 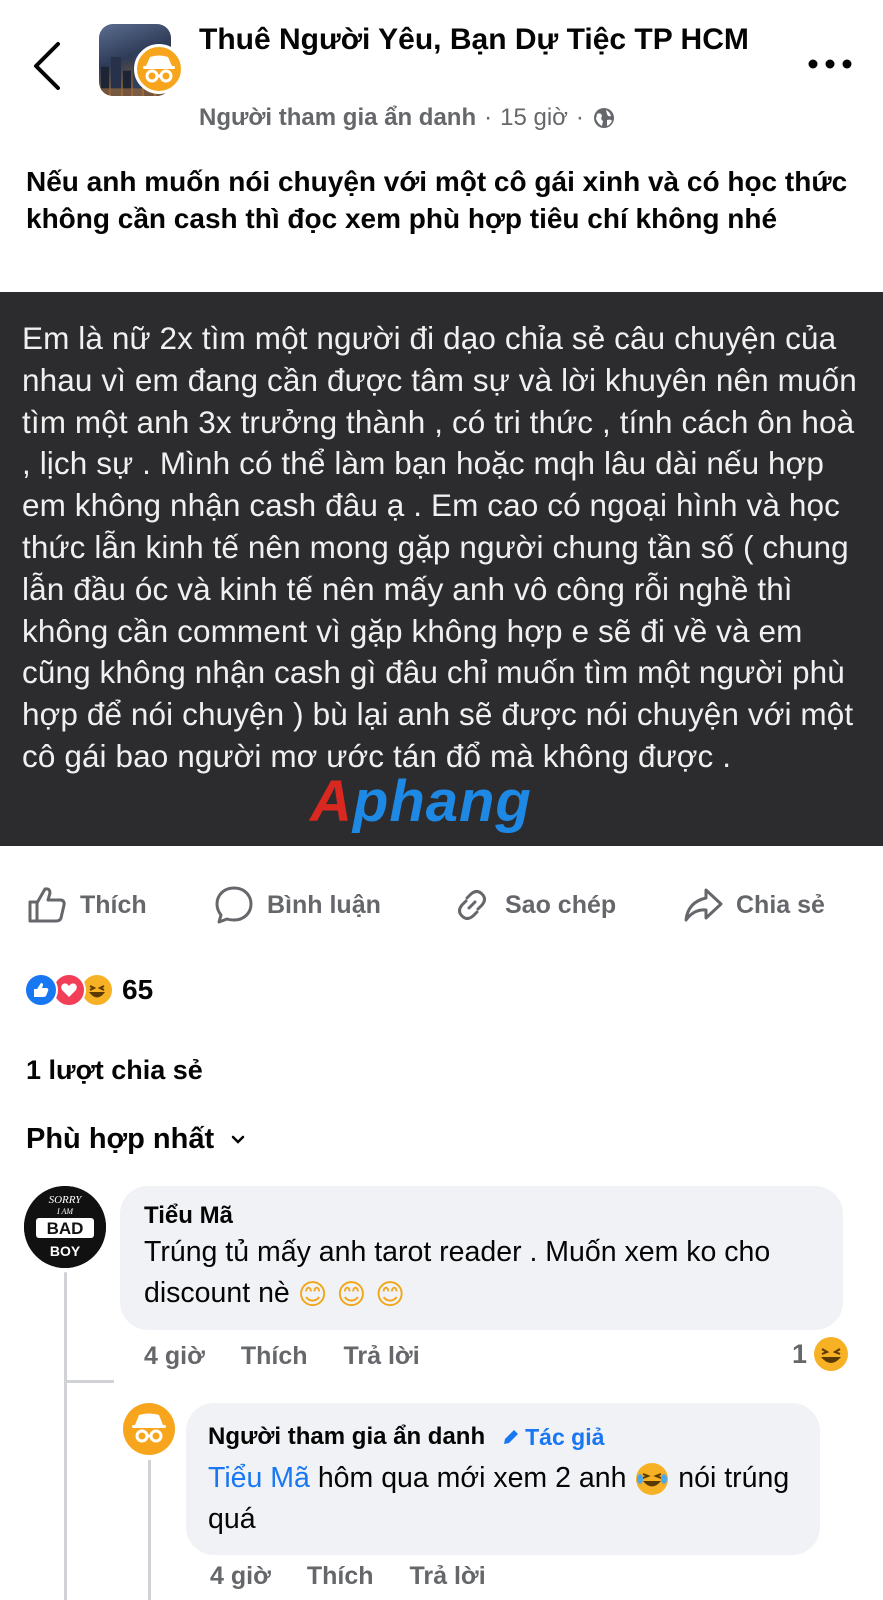 What do you see at coordinates (552, 1437) in the screenshot?
I see `author-badge: Tác giả` at bounding box center [552, 1437].